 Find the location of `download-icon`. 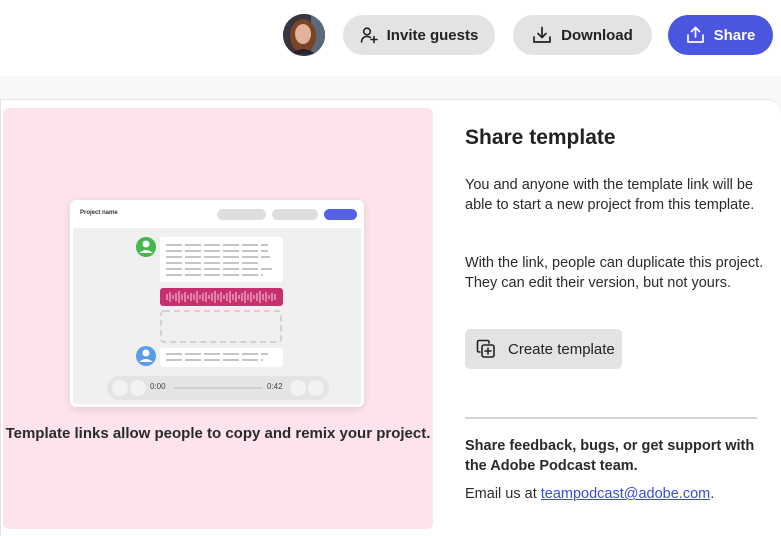

download-icon is located at coordinates (542, 34).